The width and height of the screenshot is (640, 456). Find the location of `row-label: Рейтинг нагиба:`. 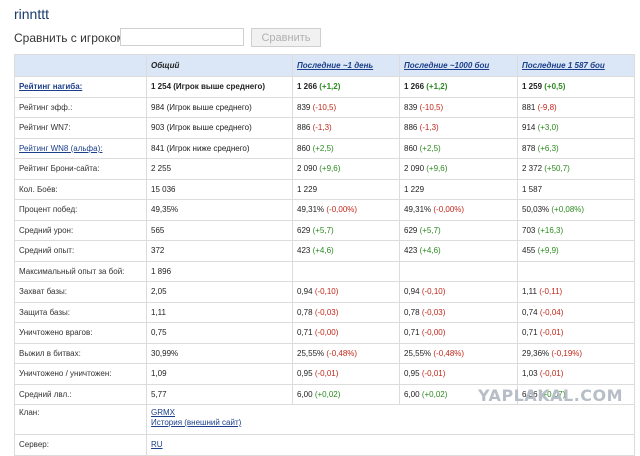

row-label: Рейтинг нагиба: is located at coordinates (80, 87).